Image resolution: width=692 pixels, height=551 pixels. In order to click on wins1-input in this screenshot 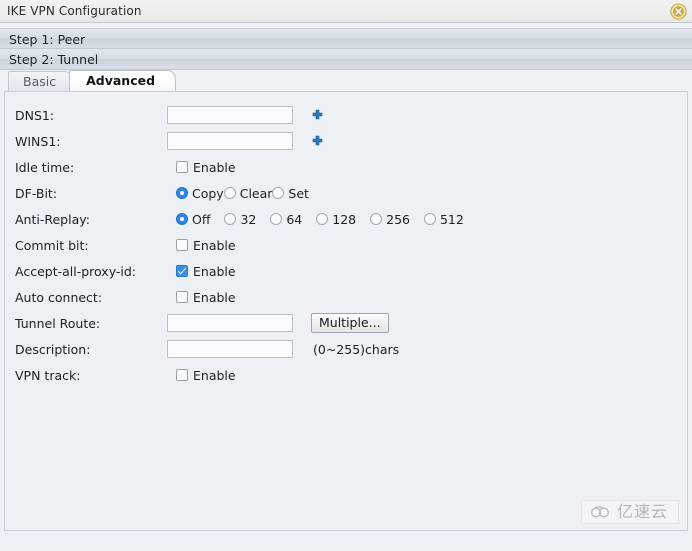, I will do `click(230, 141)`.